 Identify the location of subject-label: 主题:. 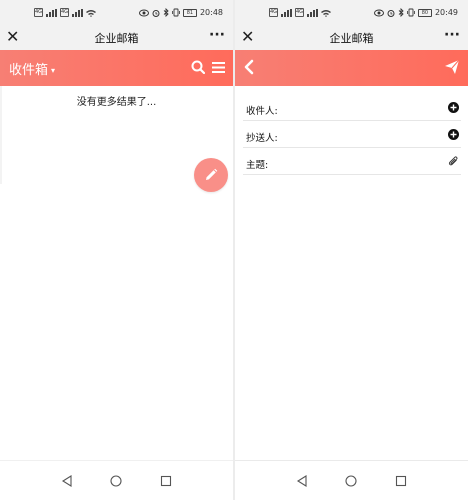
(257, 165).